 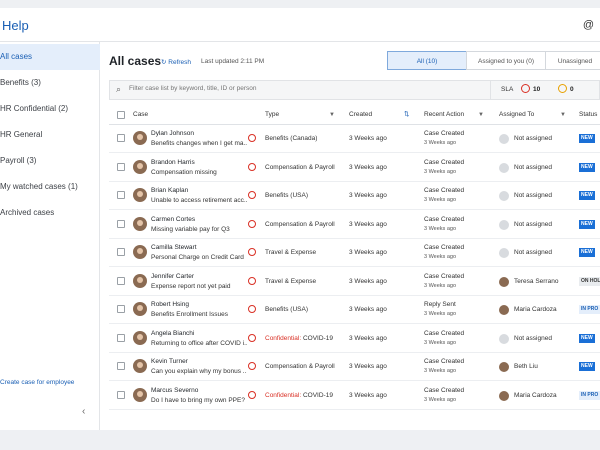 I want to click on refresh-icon: ↻, so click(x=164, y=62).